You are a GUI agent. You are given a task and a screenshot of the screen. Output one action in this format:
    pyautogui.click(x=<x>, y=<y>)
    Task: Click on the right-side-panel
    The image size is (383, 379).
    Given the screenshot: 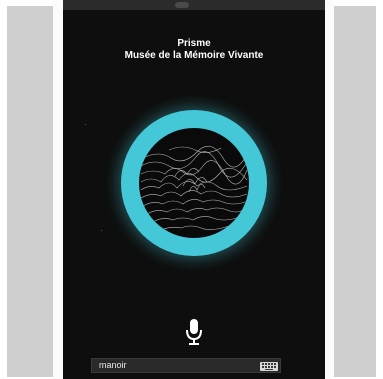 What is the action you would take?
    pyautogui.click(x=355, y=191)
    